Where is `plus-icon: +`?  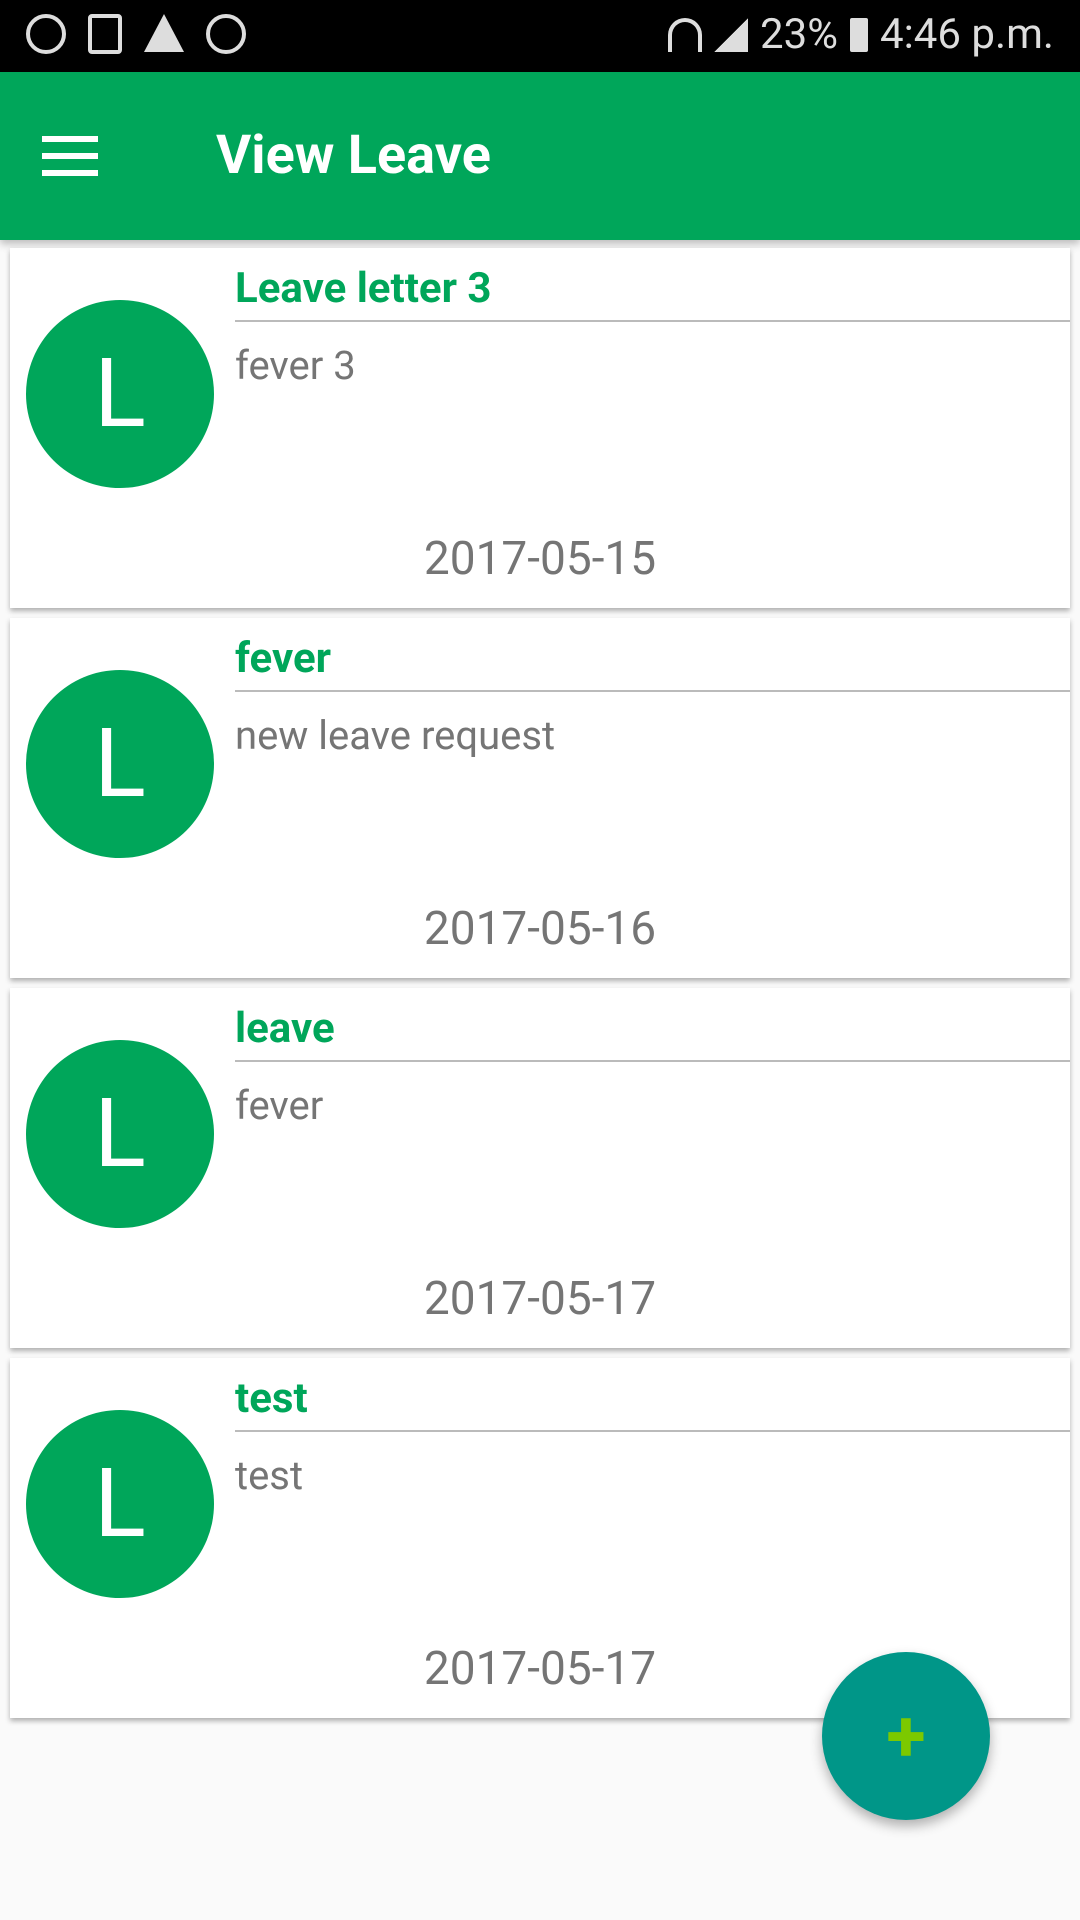
plus-icon: + is located at coordinates (906, 1736).